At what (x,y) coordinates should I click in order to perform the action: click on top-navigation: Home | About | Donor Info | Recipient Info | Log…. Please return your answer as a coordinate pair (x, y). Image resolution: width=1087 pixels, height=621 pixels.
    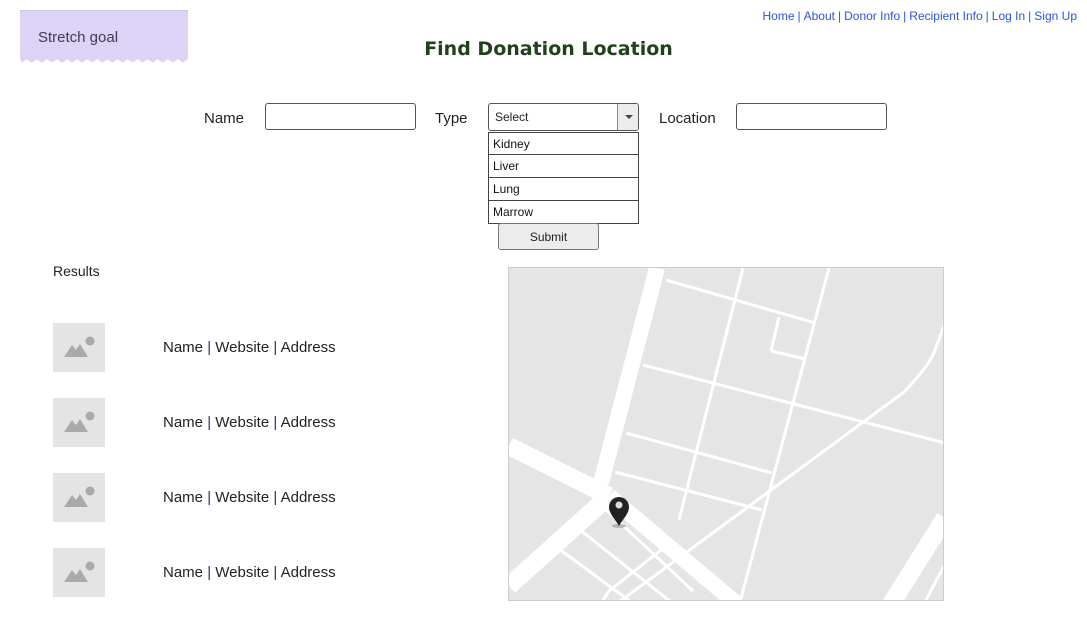
    Looking at the image, I should click on (919, 16).